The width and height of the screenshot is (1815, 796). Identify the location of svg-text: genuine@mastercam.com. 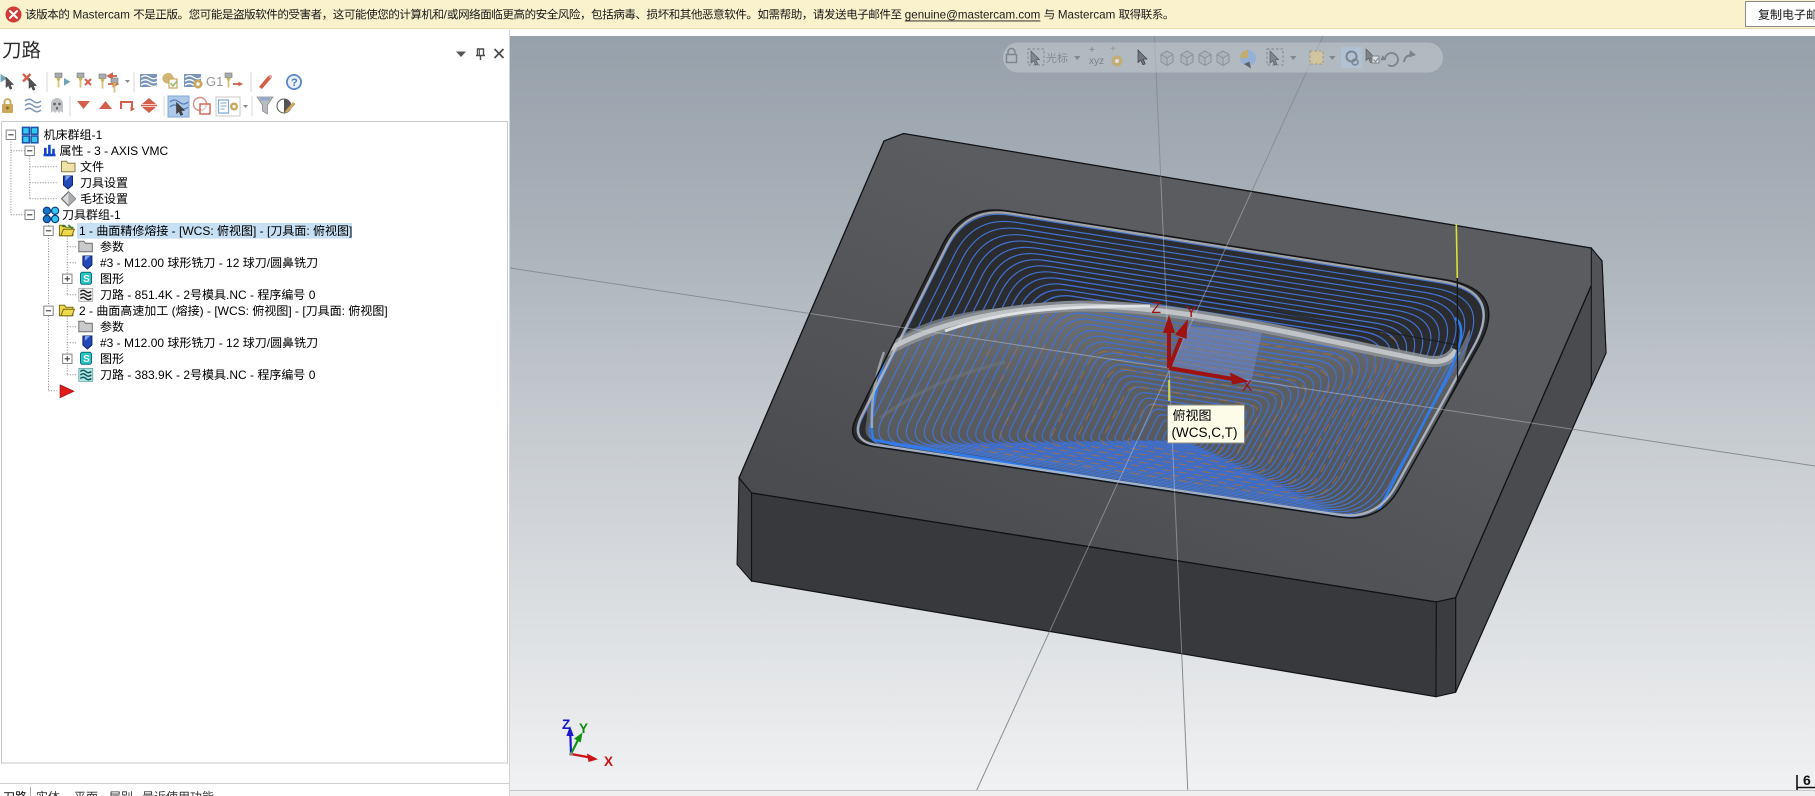
(972, 15).